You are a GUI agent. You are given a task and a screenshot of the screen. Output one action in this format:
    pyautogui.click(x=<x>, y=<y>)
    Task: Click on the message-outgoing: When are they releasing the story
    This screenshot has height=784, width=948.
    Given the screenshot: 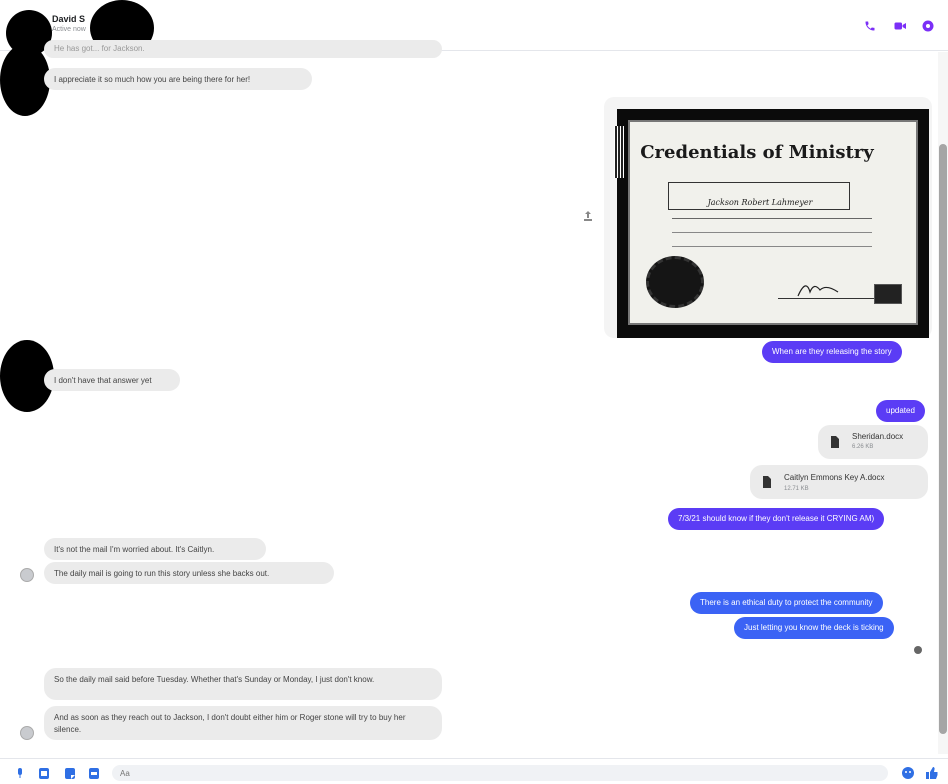 What is the action you would take?
    pyautogui.click(x=832, y=352)
    